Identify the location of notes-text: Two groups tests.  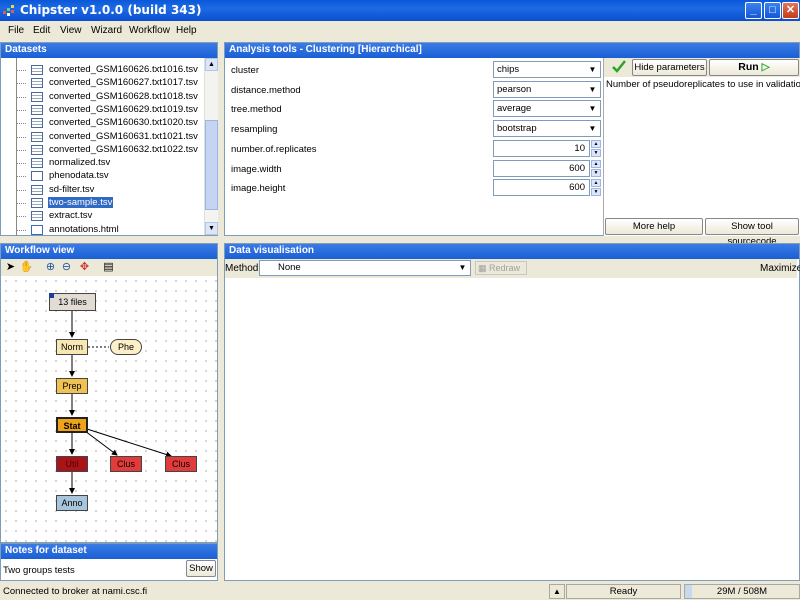
(39, 570).